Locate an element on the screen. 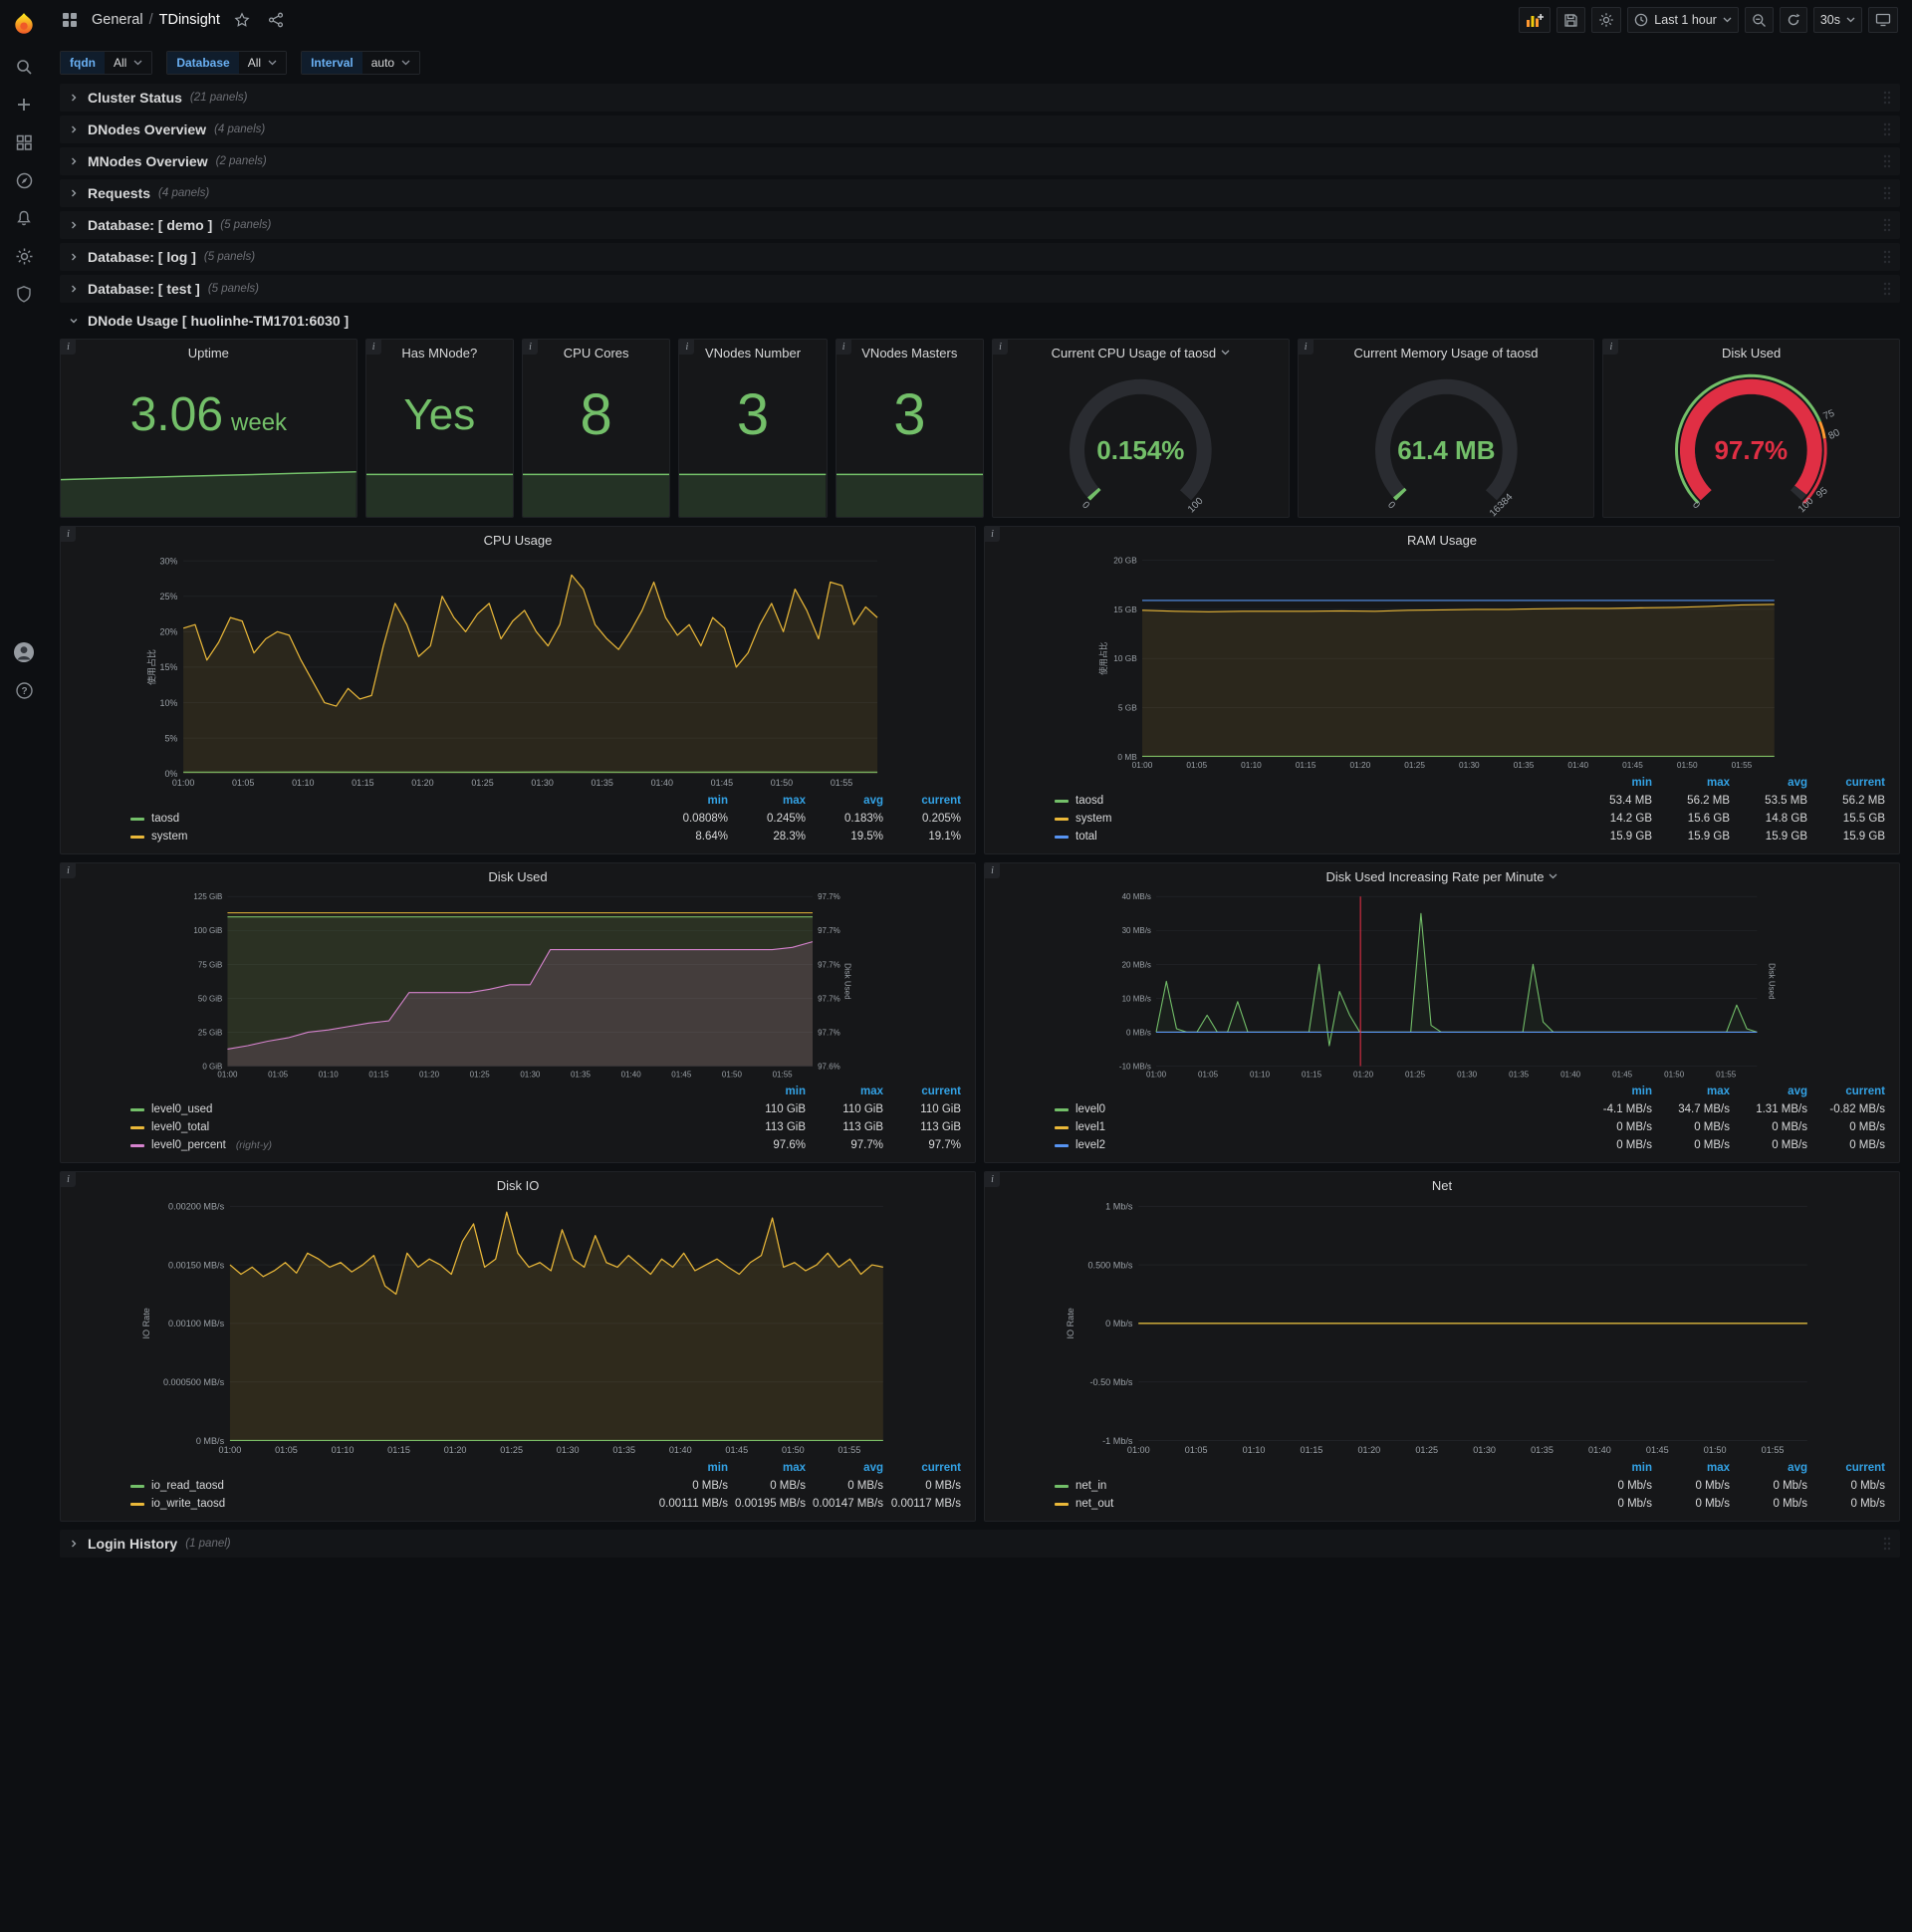 The image size is (1912, 1932). row-title: Database: [ demo ] is located at coordinates (150, 225).